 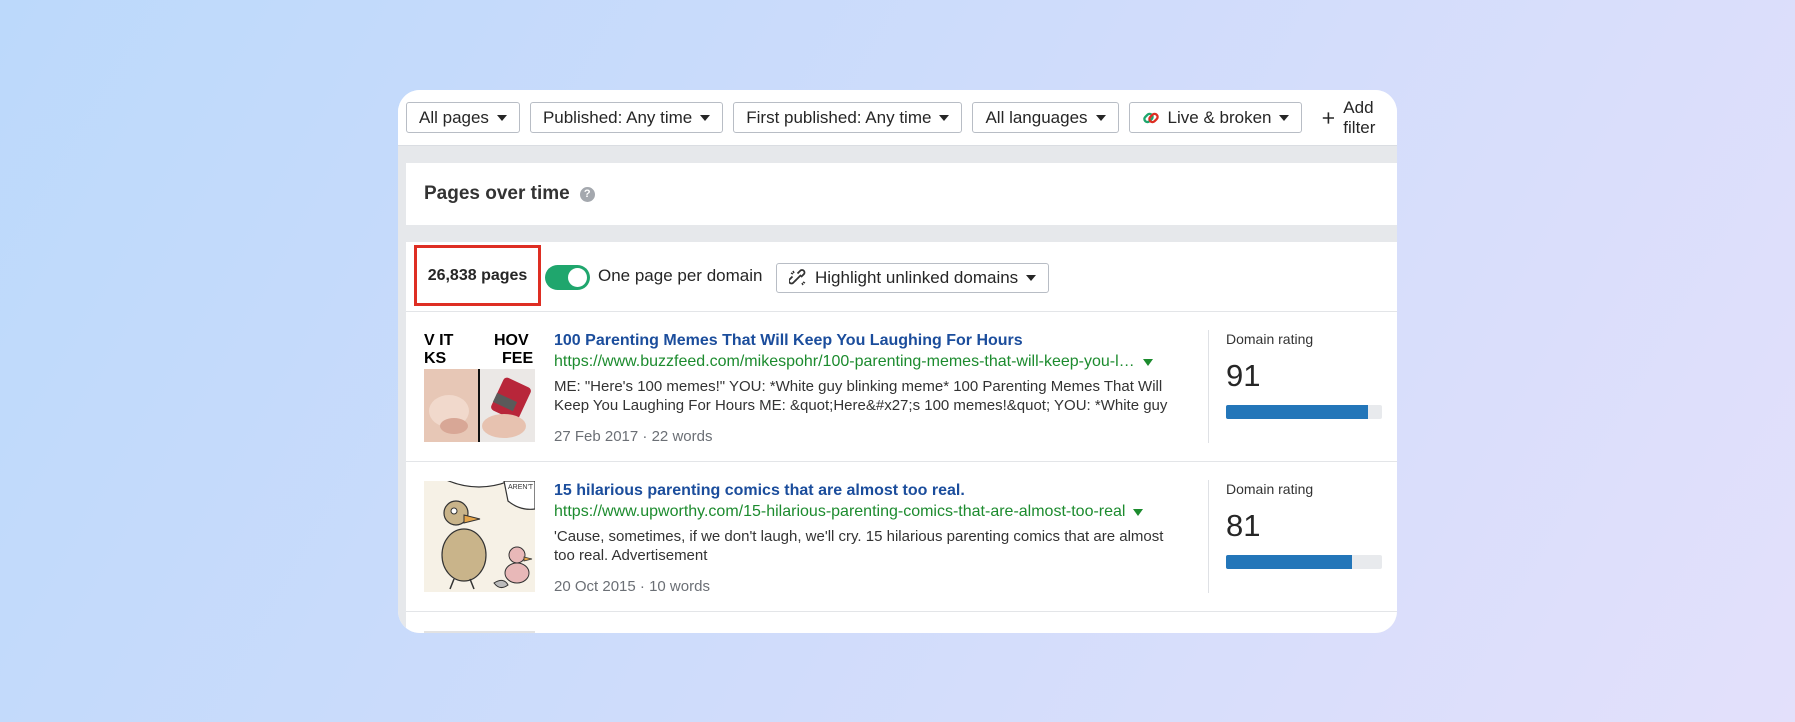 I want to click on add-filter-button: Add filter, so click(x=1359, y=118).